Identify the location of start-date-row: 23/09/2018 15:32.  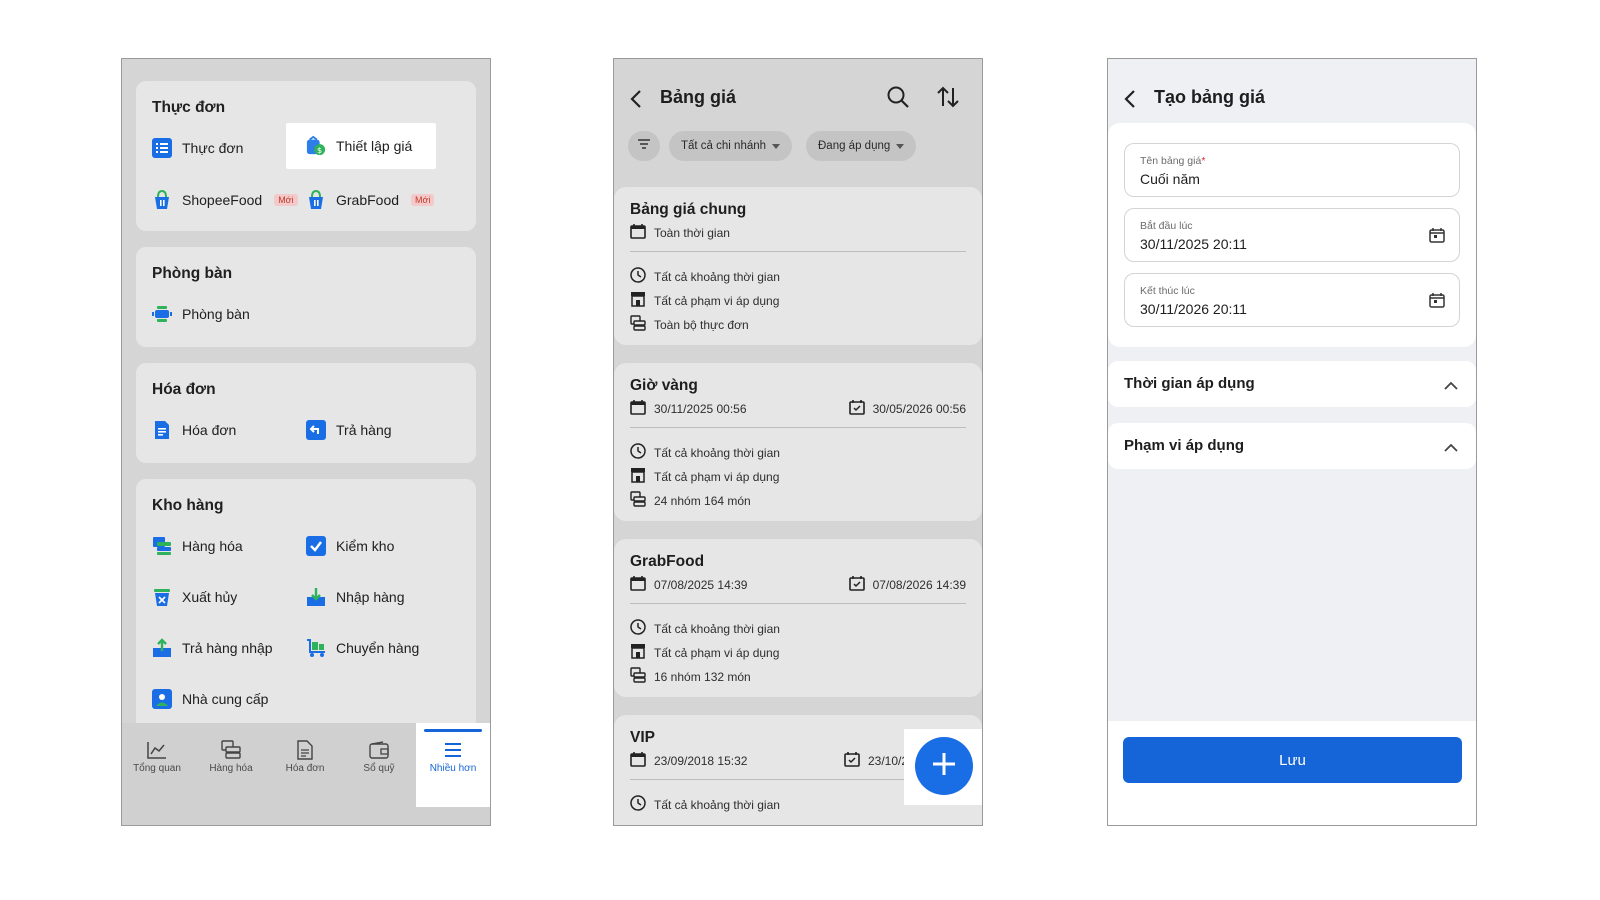
(688, 760).